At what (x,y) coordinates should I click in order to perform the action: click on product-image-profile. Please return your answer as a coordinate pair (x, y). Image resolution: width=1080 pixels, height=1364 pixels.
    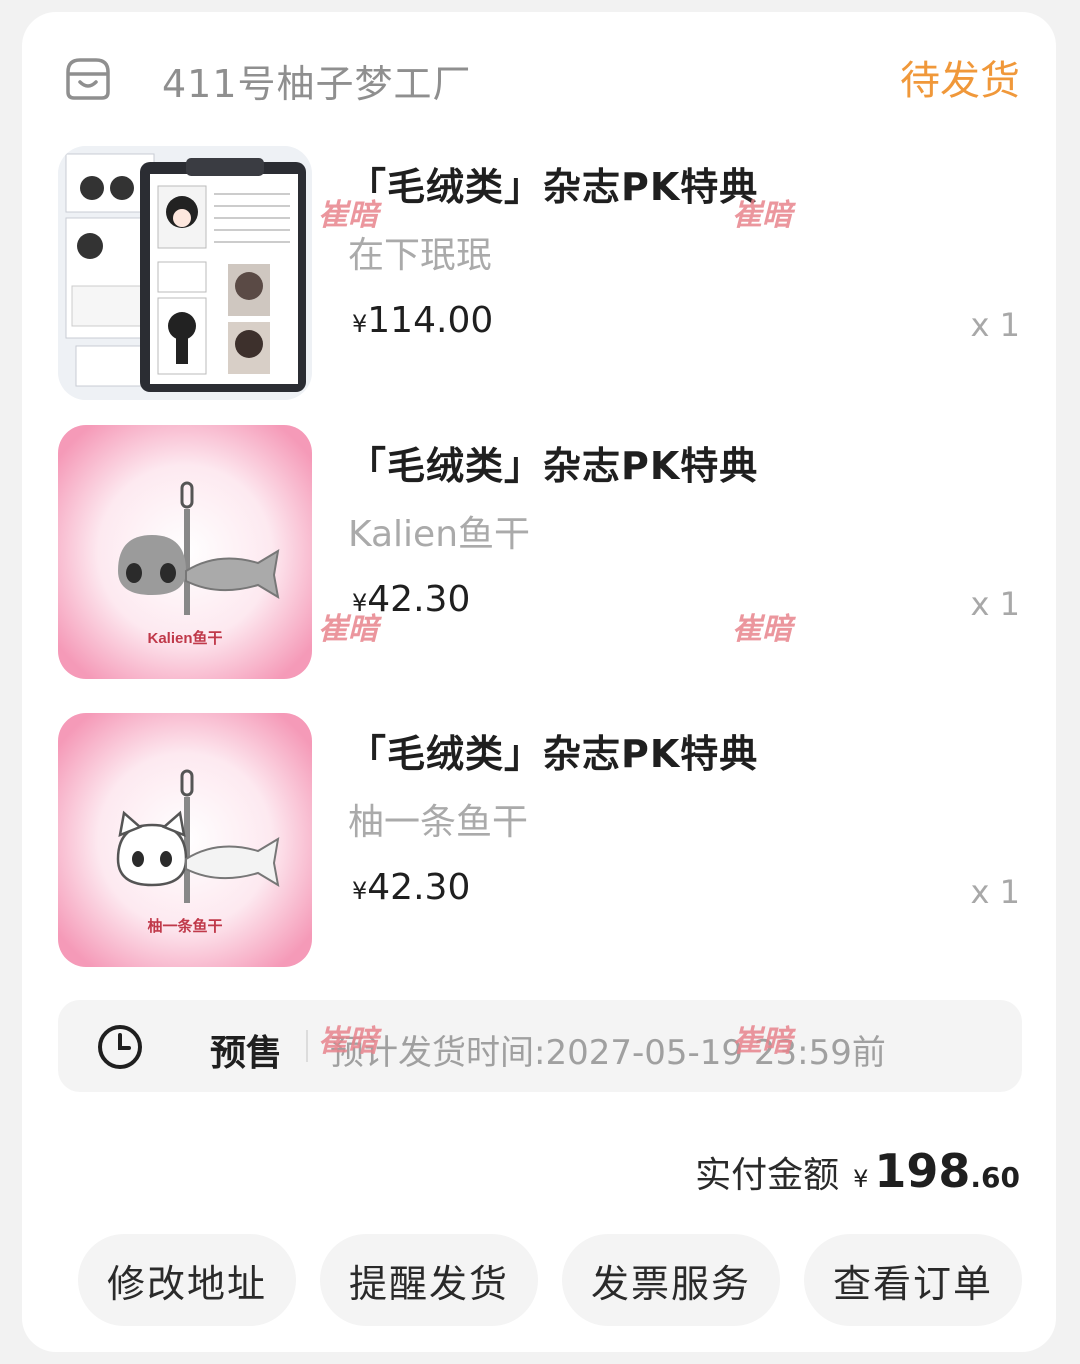
    Looking at the image, I should click on (185, 273).